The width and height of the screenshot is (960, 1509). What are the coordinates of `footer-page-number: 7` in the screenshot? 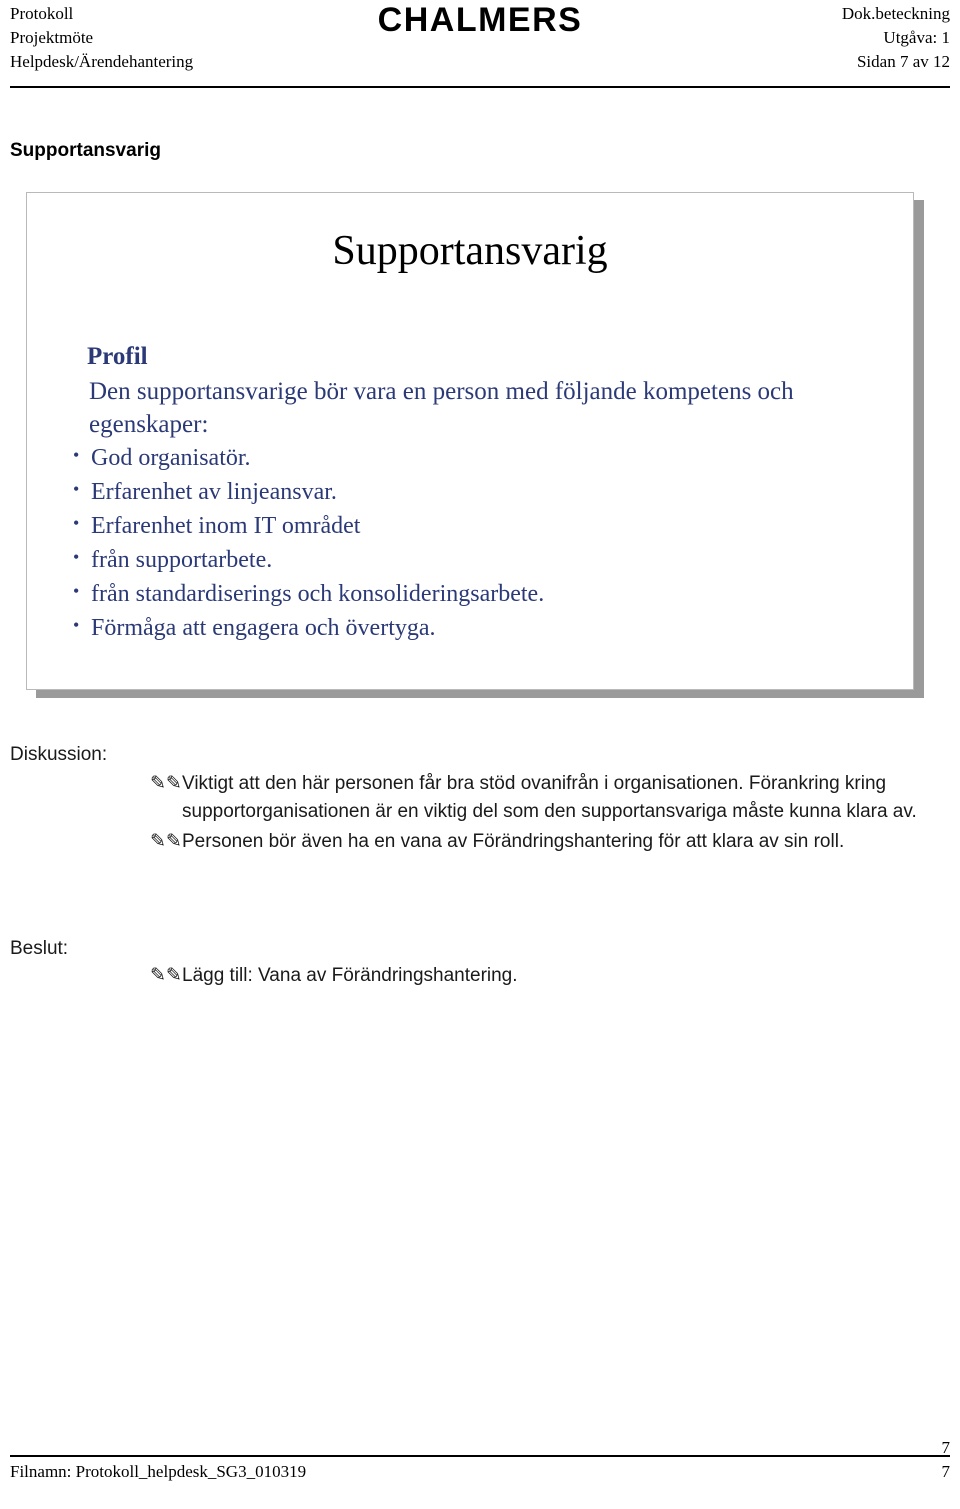 It's located at (946, 1471).